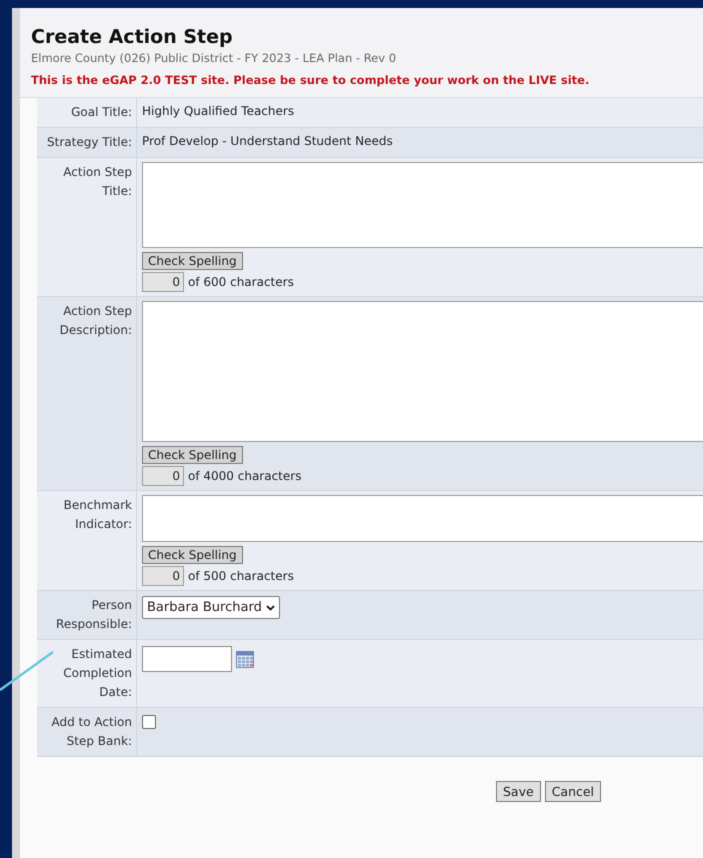 The height and width of the screenshot is (858, 703). What do you see at coordinates (27, 671) in the screenshot?
I see `leader-line` at bounding box center [27, 671].